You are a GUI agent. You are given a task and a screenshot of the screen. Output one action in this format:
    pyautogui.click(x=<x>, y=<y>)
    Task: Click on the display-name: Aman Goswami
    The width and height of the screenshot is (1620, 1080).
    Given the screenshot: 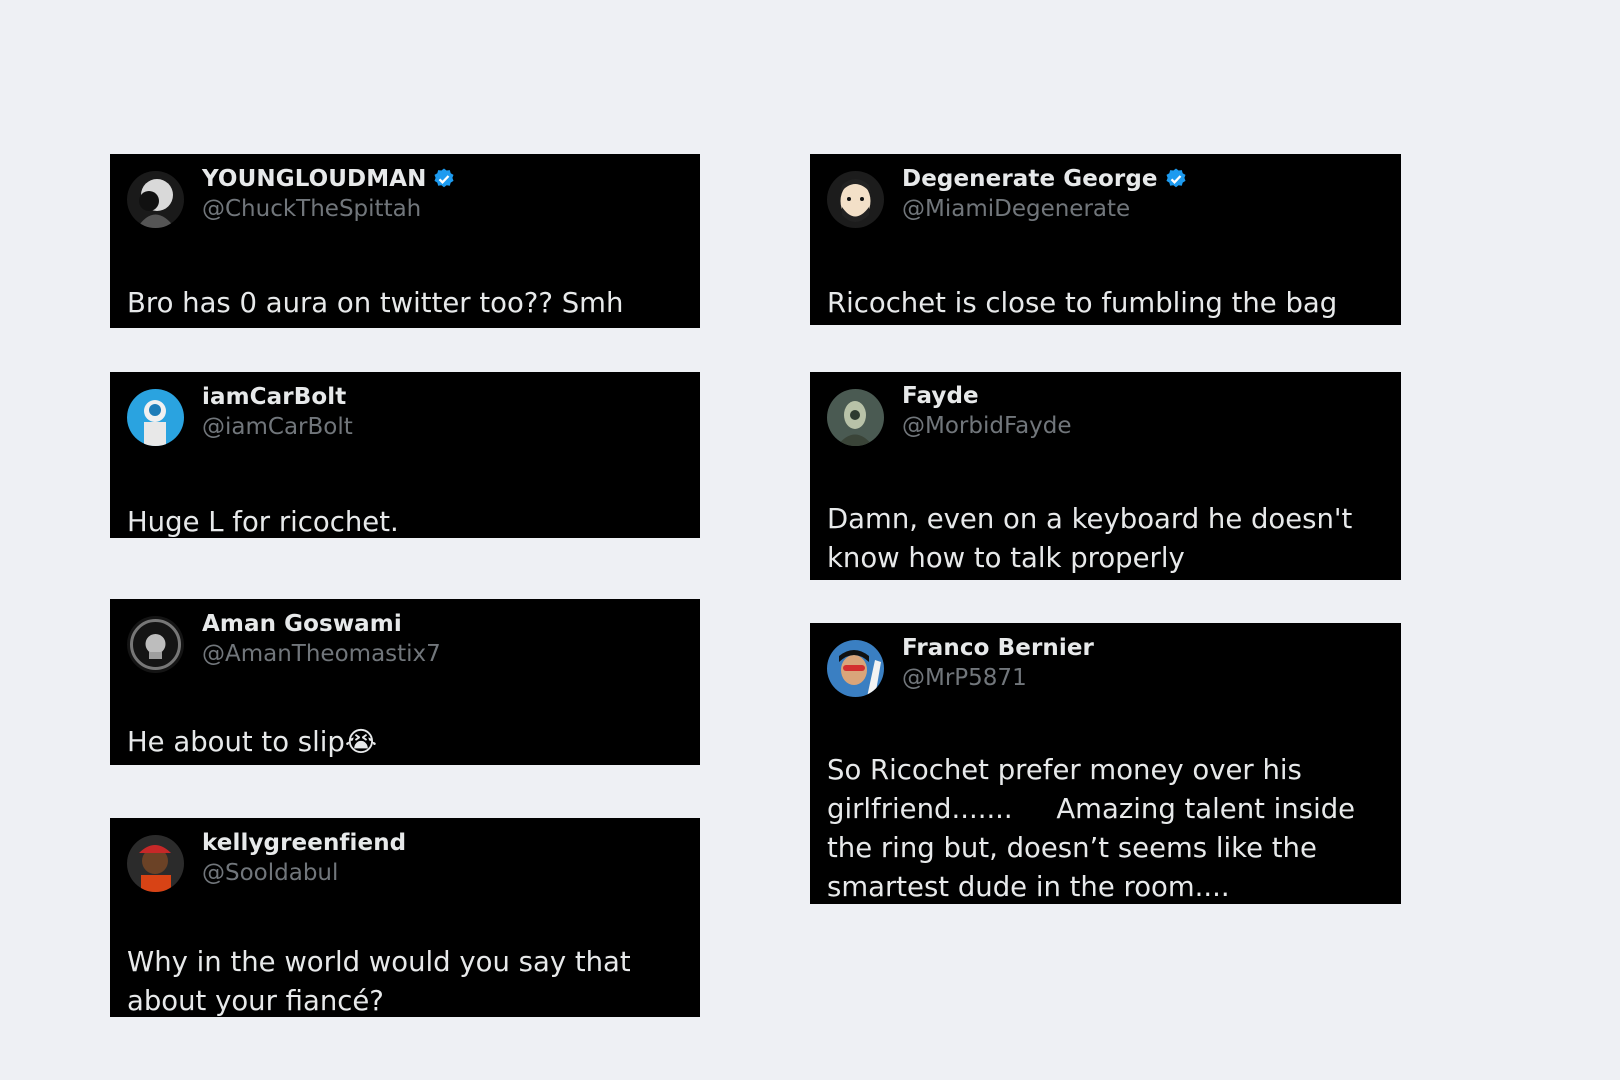 What is the action you would take?
    pyautogui.click(x=302, y=624)
    